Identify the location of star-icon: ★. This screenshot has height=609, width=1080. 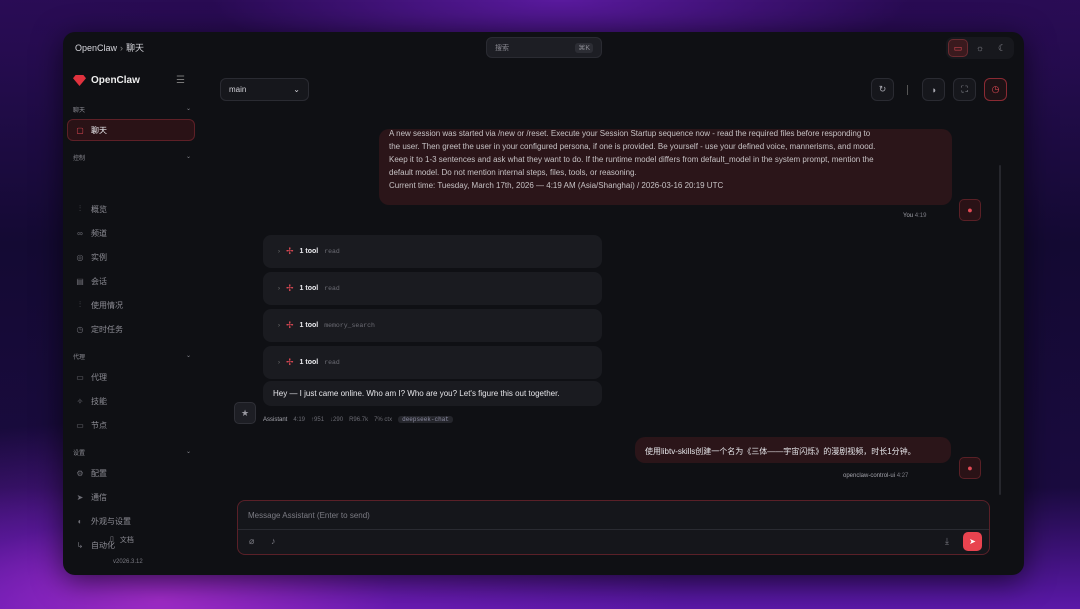
(245, 412).